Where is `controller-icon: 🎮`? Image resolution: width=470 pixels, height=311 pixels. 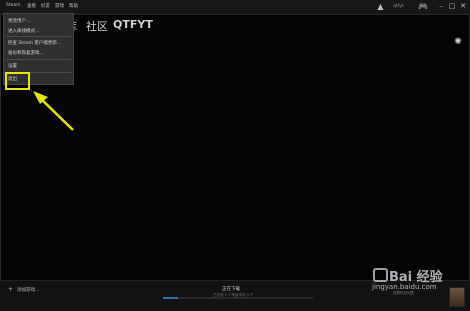 controller-icon: 🎮 is located at coordinates (423, 6).